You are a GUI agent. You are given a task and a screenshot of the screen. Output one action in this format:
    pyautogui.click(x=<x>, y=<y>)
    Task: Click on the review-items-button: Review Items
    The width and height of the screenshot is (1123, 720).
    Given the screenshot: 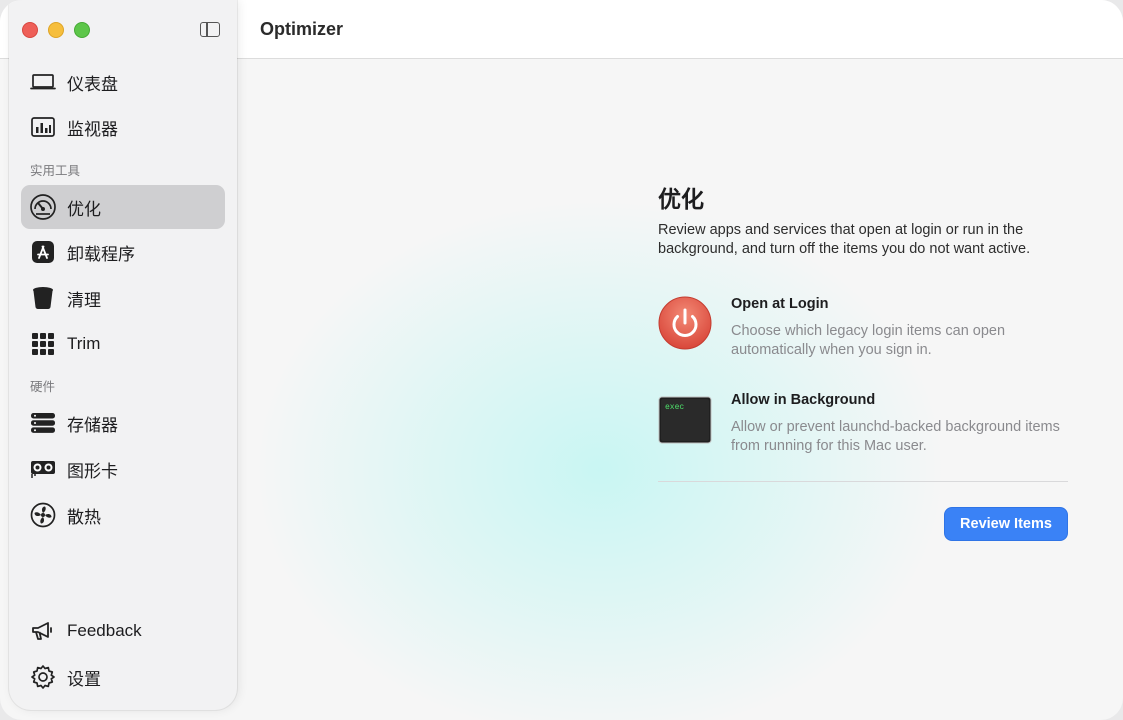 What is the action you would take?
    pyautogui.click(x=1006, y=524)
    